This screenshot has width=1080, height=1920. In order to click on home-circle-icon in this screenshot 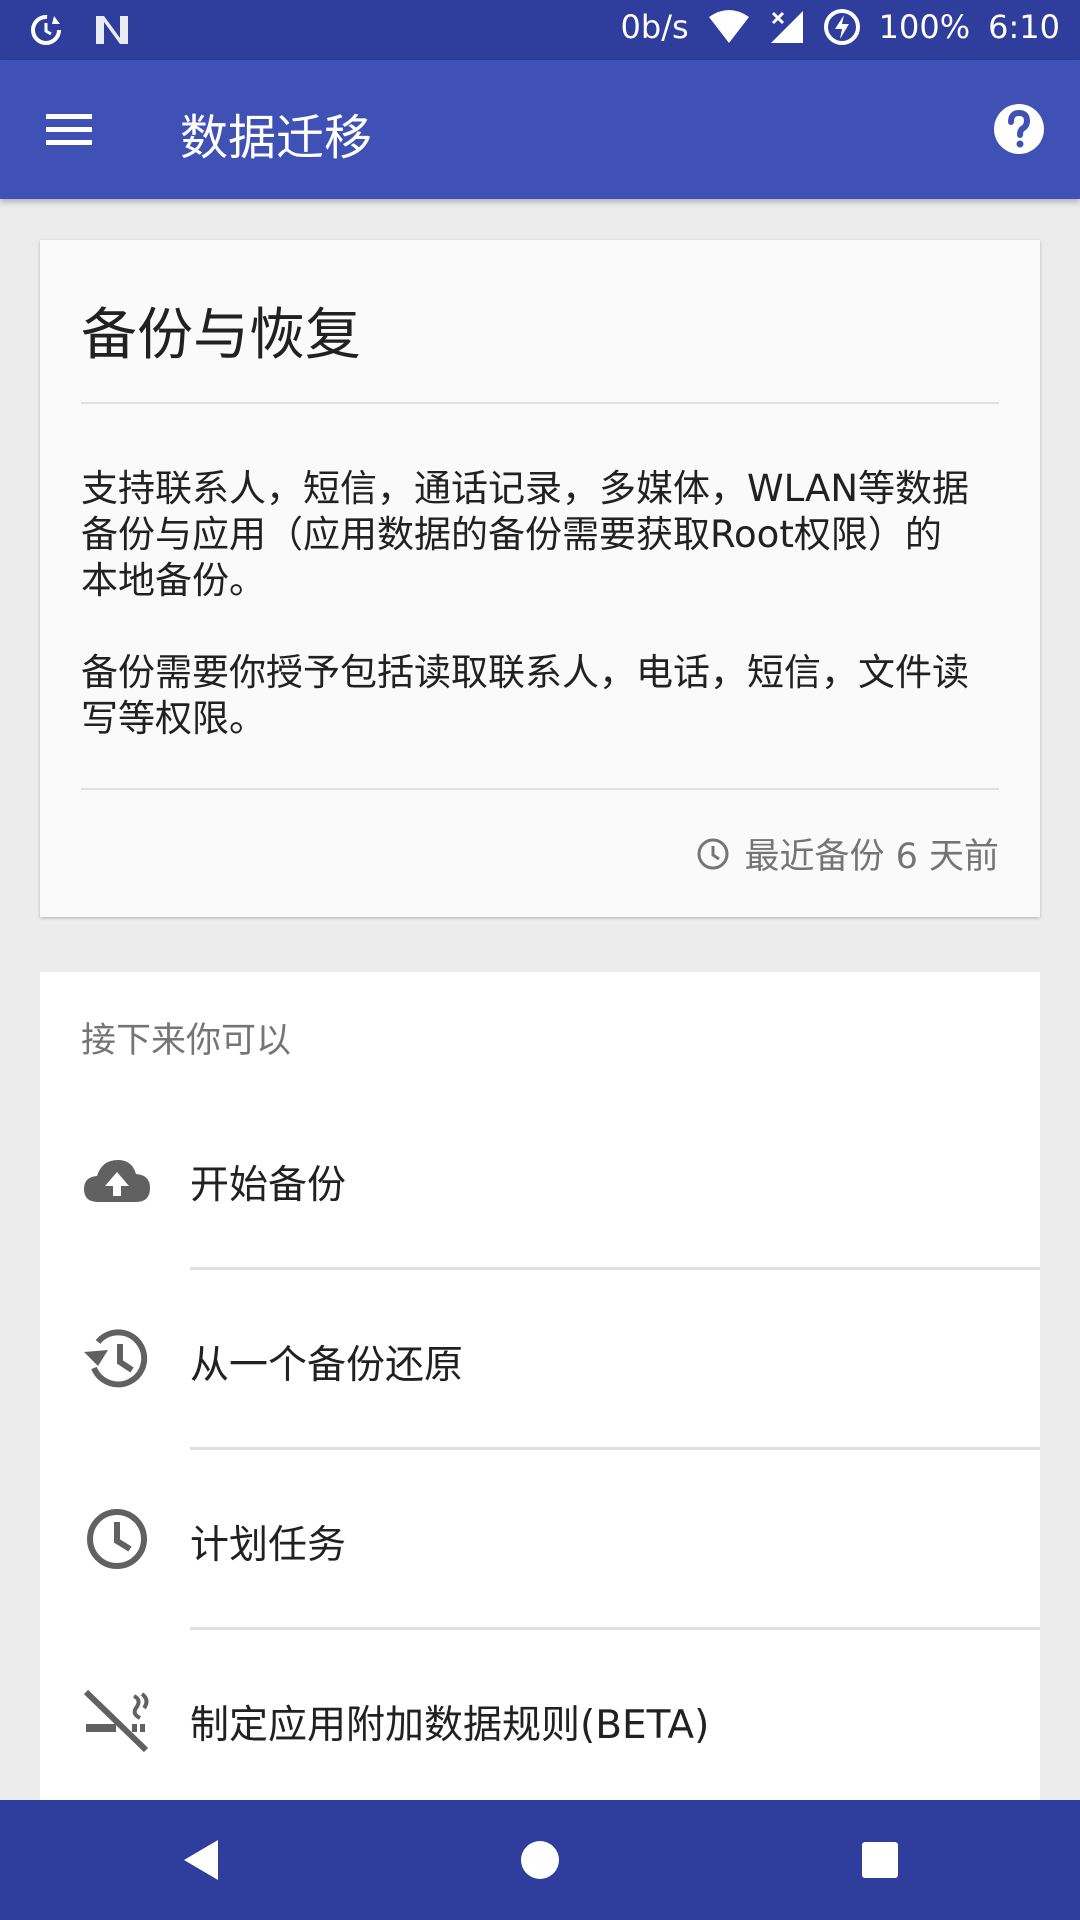, I will do `click(540, 1860)`.